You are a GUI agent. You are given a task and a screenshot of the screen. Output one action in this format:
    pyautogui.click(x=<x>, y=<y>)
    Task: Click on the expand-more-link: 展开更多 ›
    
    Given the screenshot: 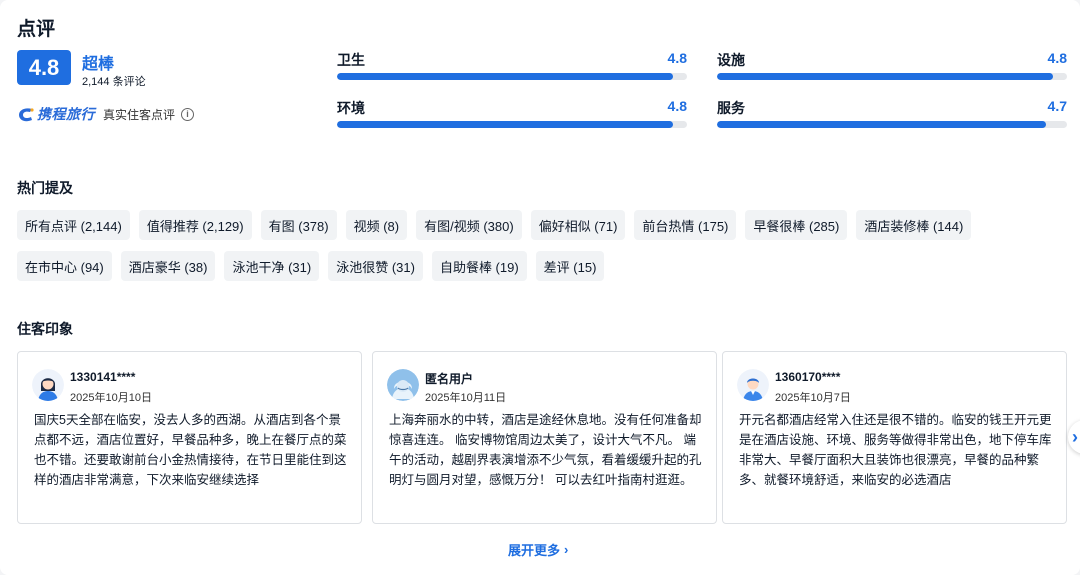 What is the action you would take?
    pyautogui.click(x=538, y=549)
    